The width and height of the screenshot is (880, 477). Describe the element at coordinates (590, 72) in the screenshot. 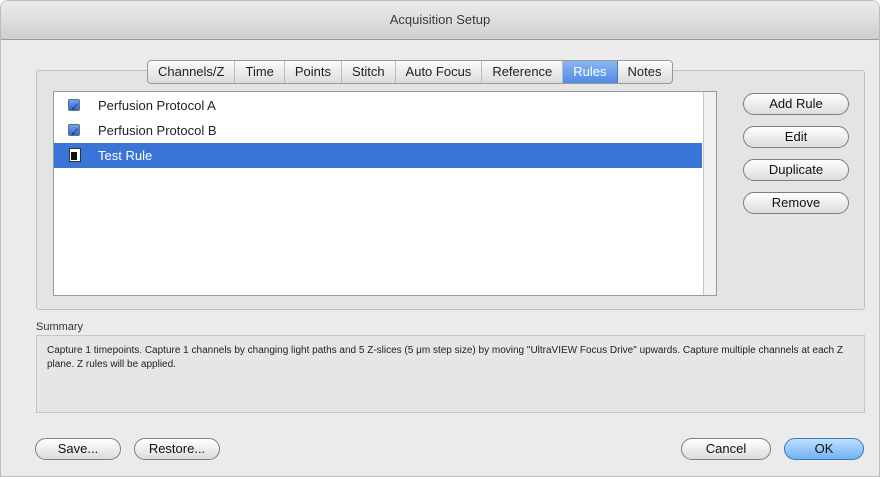

I see `tab-rules: Rules` at that location.